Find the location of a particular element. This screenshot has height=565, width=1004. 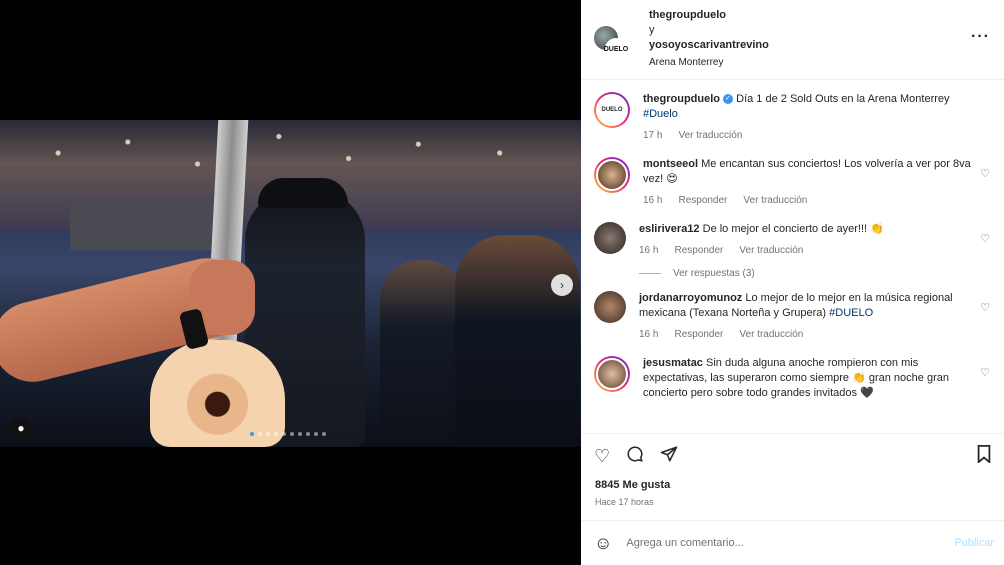

verified-icon: ✓ is located at coordinates (728, 99).